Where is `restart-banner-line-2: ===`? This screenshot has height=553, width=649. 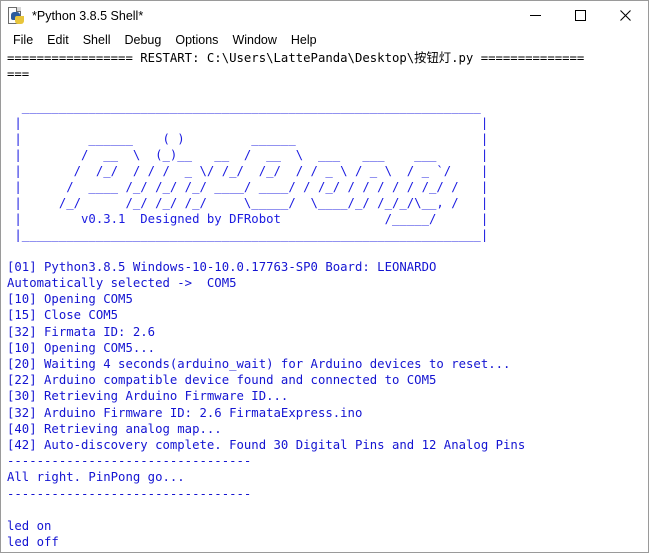 restart-banner-line-2: === is located at coordinates (18, 74).